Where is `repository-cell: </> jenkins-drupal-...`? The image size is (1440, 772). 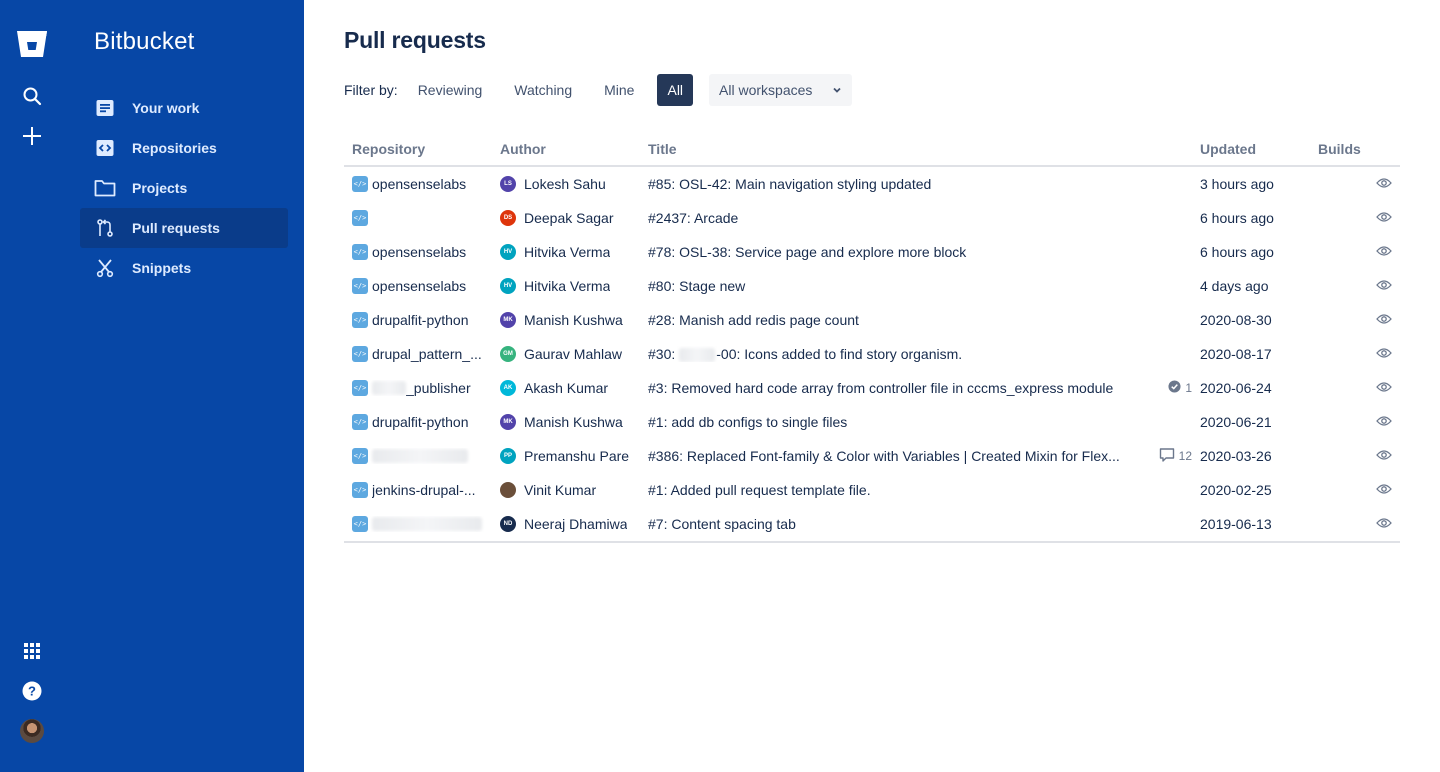 repository-cell: </> jenkins-drupal-... is located at coordinates (418, 490).